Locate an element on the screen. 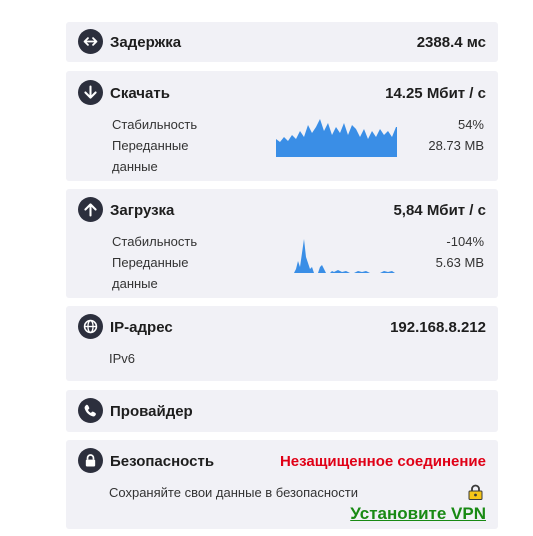 The width and height of the screenshot is (533, 536). globe-icon is located at coordinates (90, 326).